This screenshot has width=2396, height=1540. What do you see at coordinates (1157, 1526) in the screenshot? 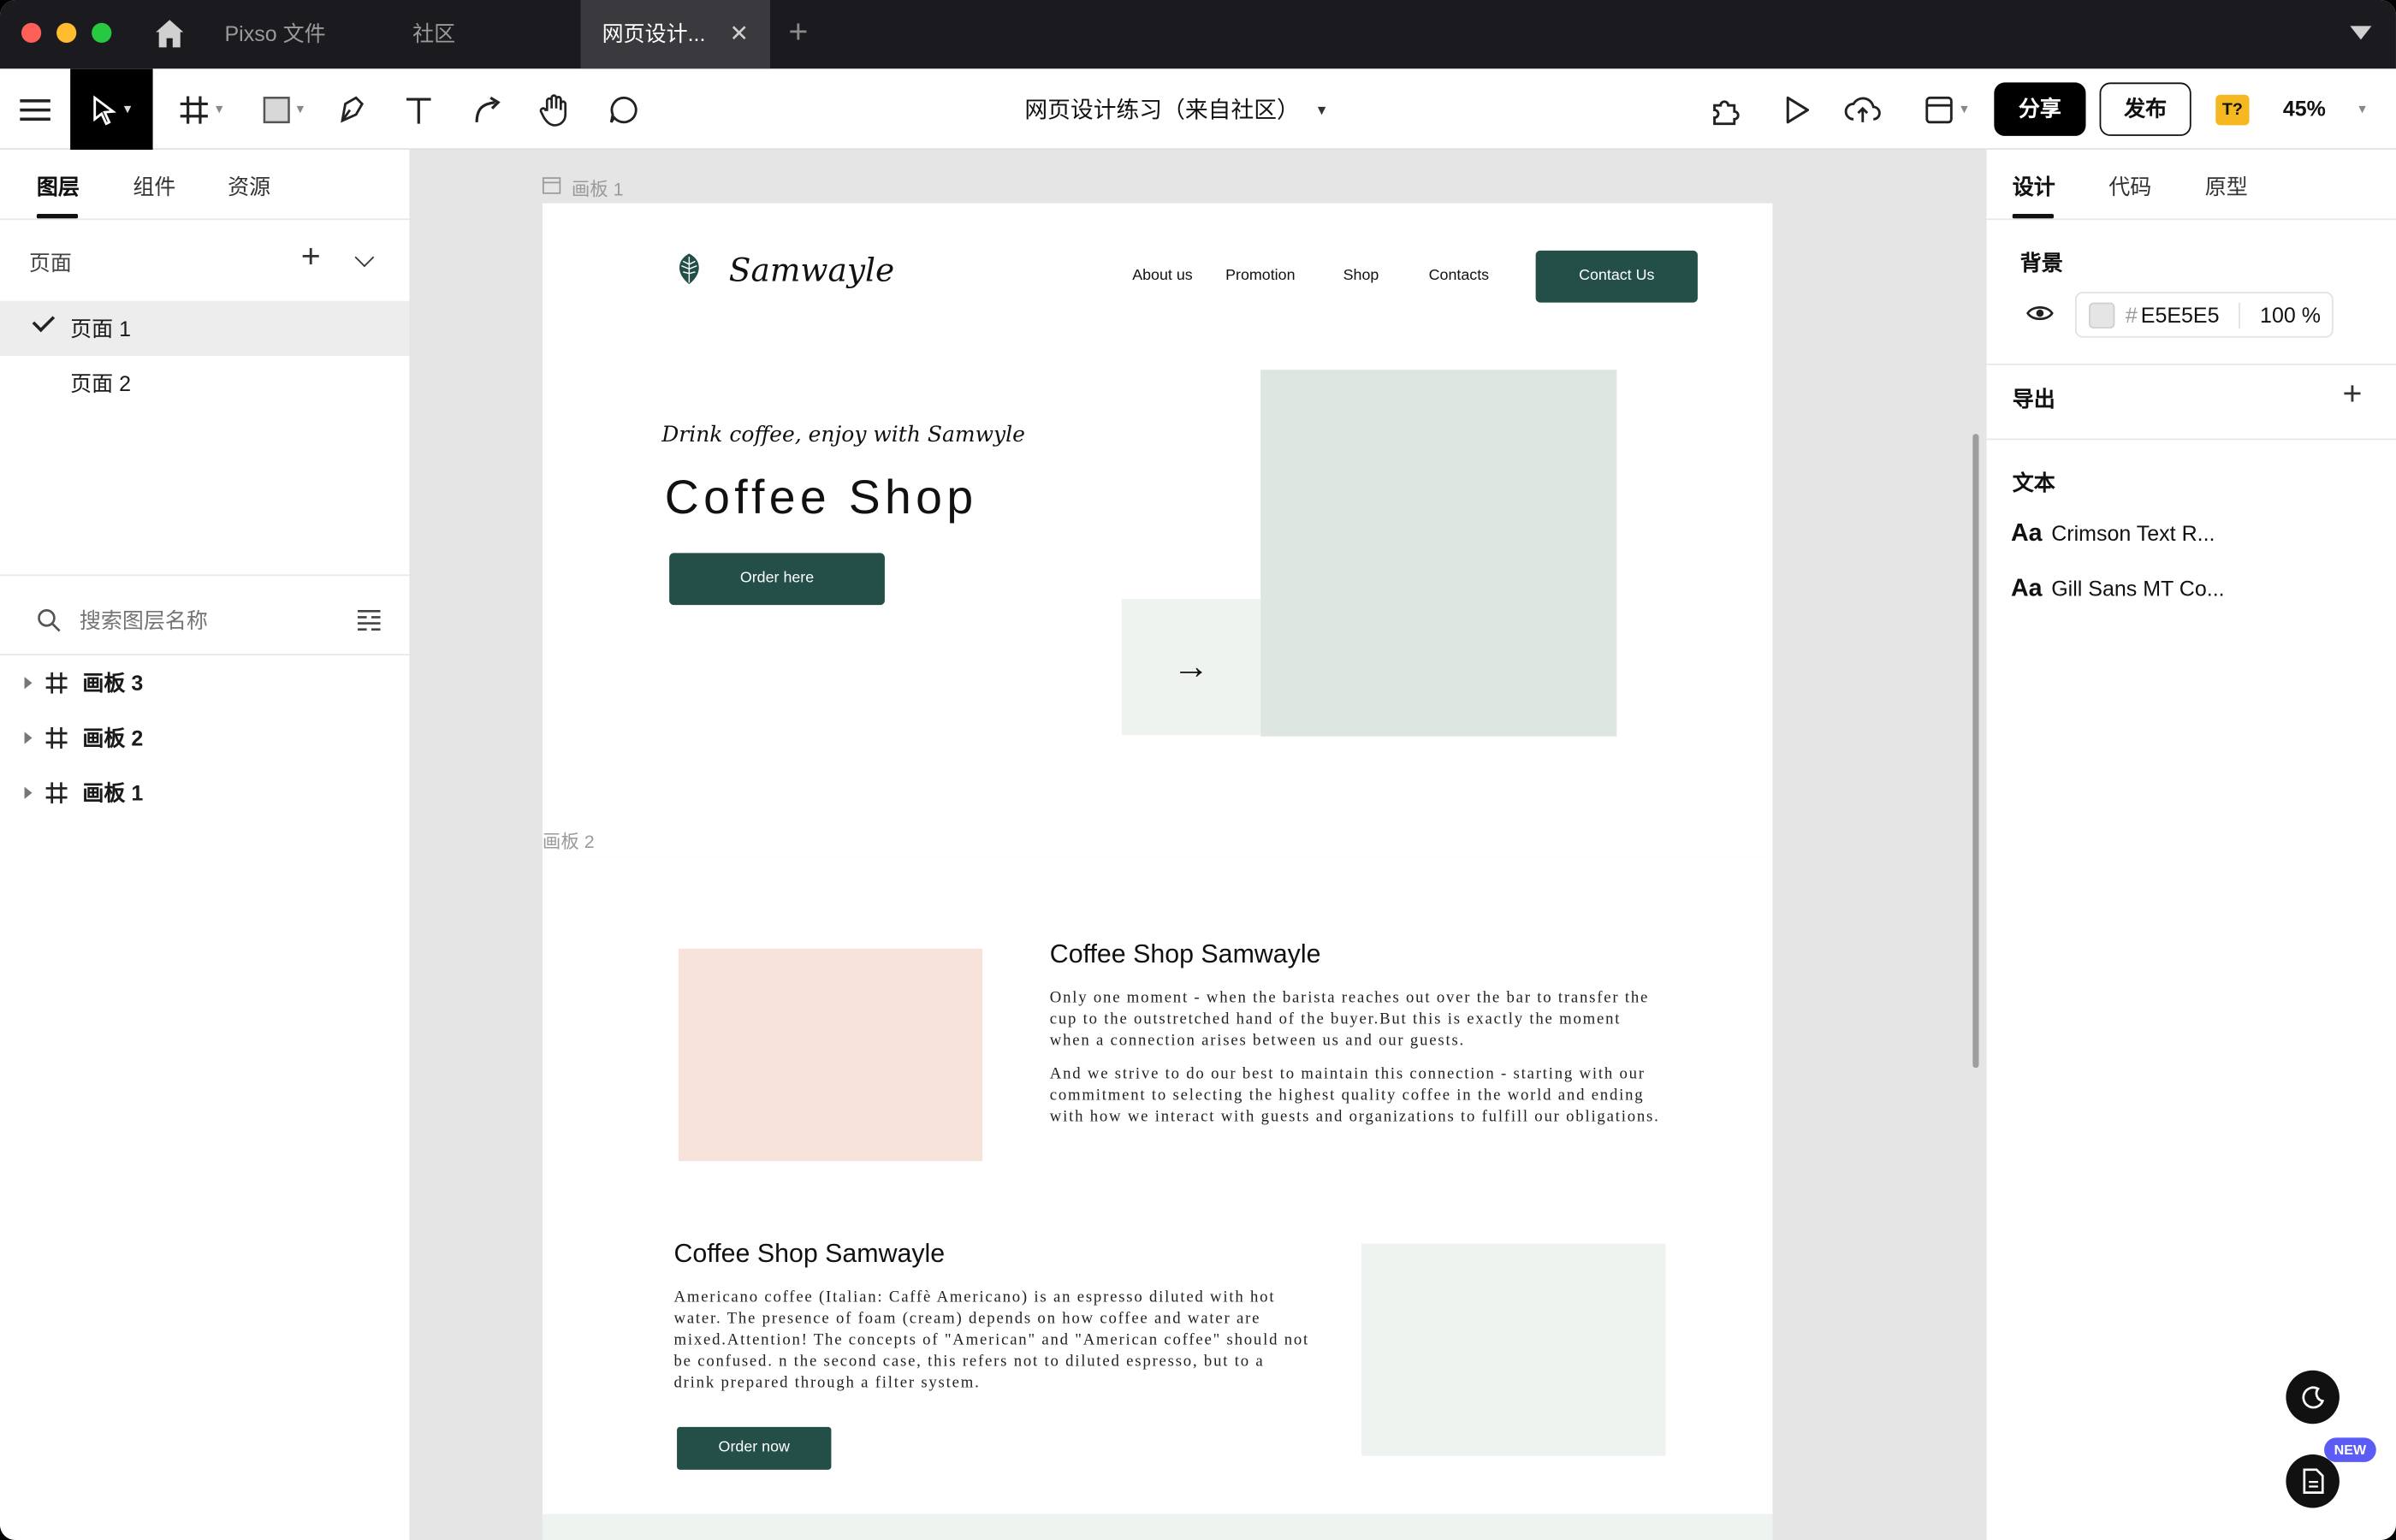
I see `board-3-edge` at bounding box center [1157, 1526].